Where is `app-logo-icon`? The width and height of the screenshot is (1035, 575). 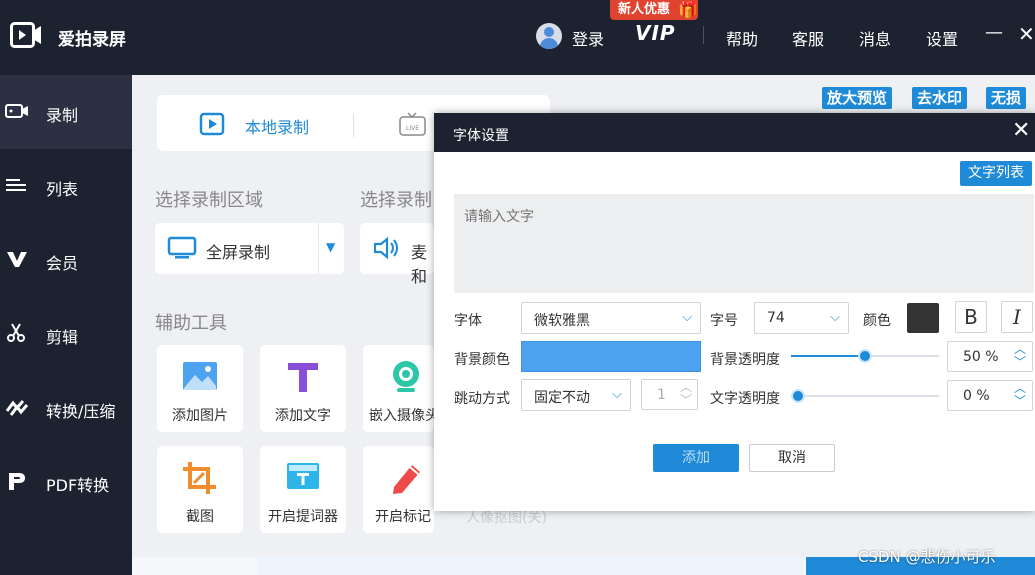 app-logo-icon is located at coordinates (25, 35).